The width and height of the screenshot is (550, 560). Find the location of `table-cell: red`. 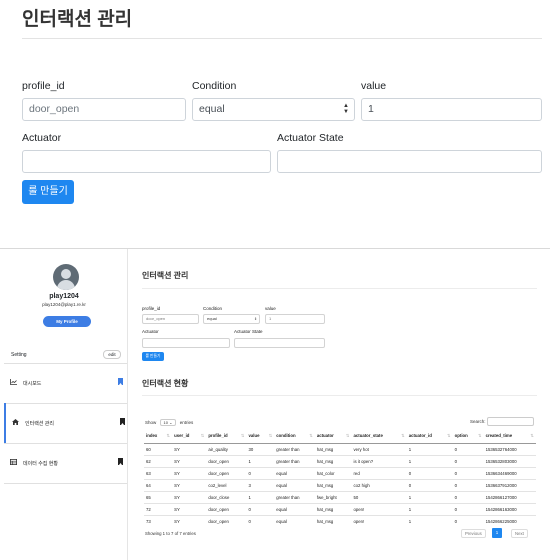

table-cell: red is located at coordinates (379, 472).